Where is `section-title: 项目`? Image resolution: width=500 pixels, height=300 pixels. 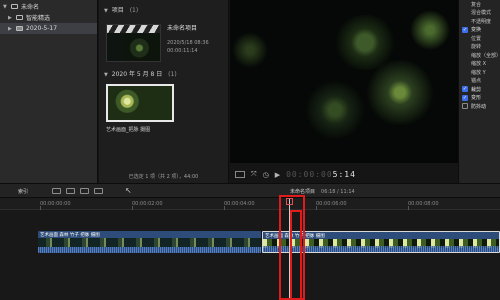
section-title: 项目 is located at coordinates (117, 10).